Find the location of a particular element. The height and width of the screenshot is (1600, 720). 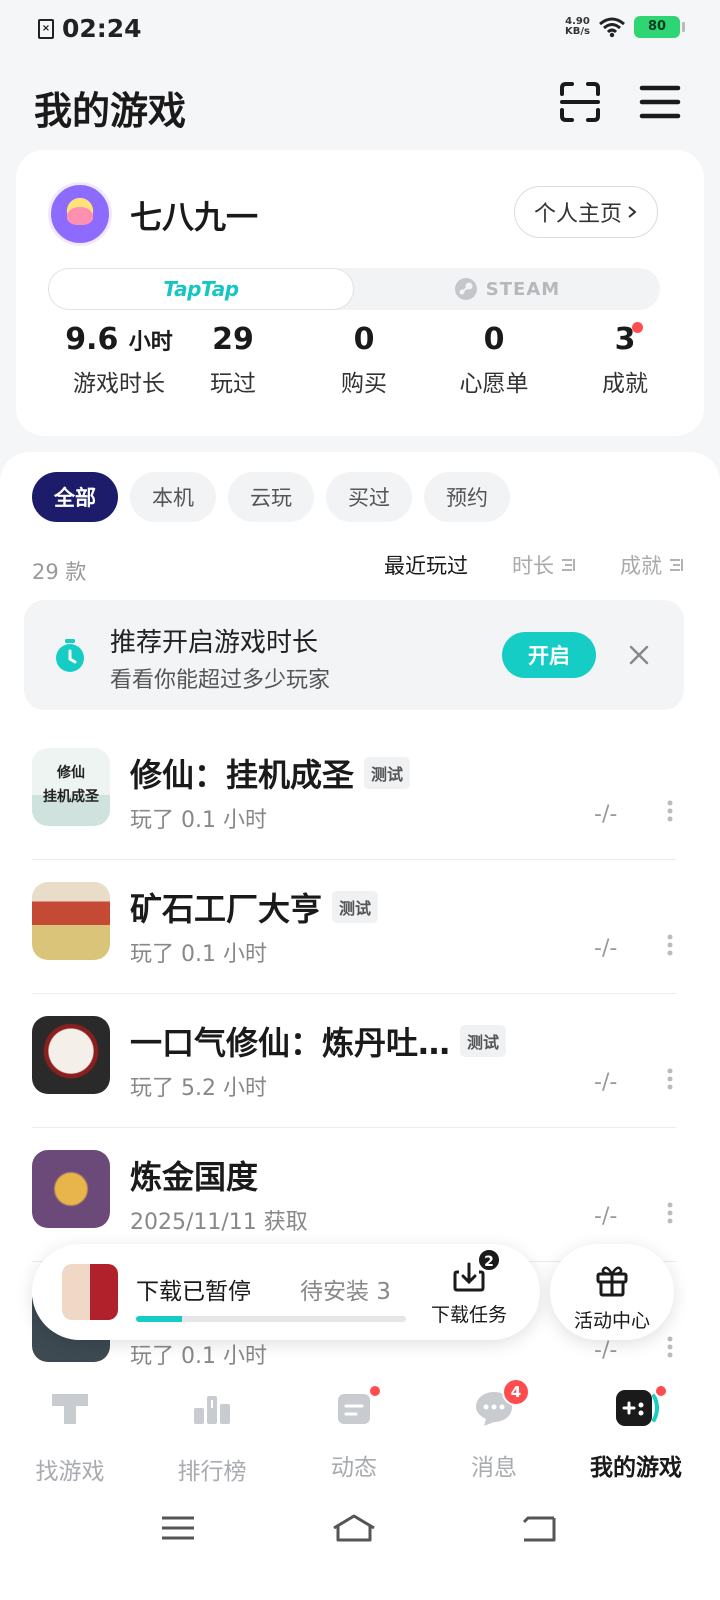

status-time: 02:24 is located at coordinates (102, 28).